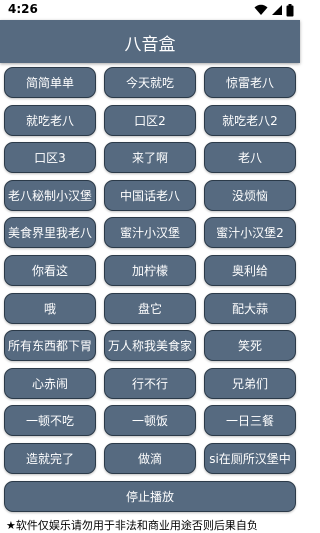  I want to click on sound-button: 行不行, so click(150, 383).